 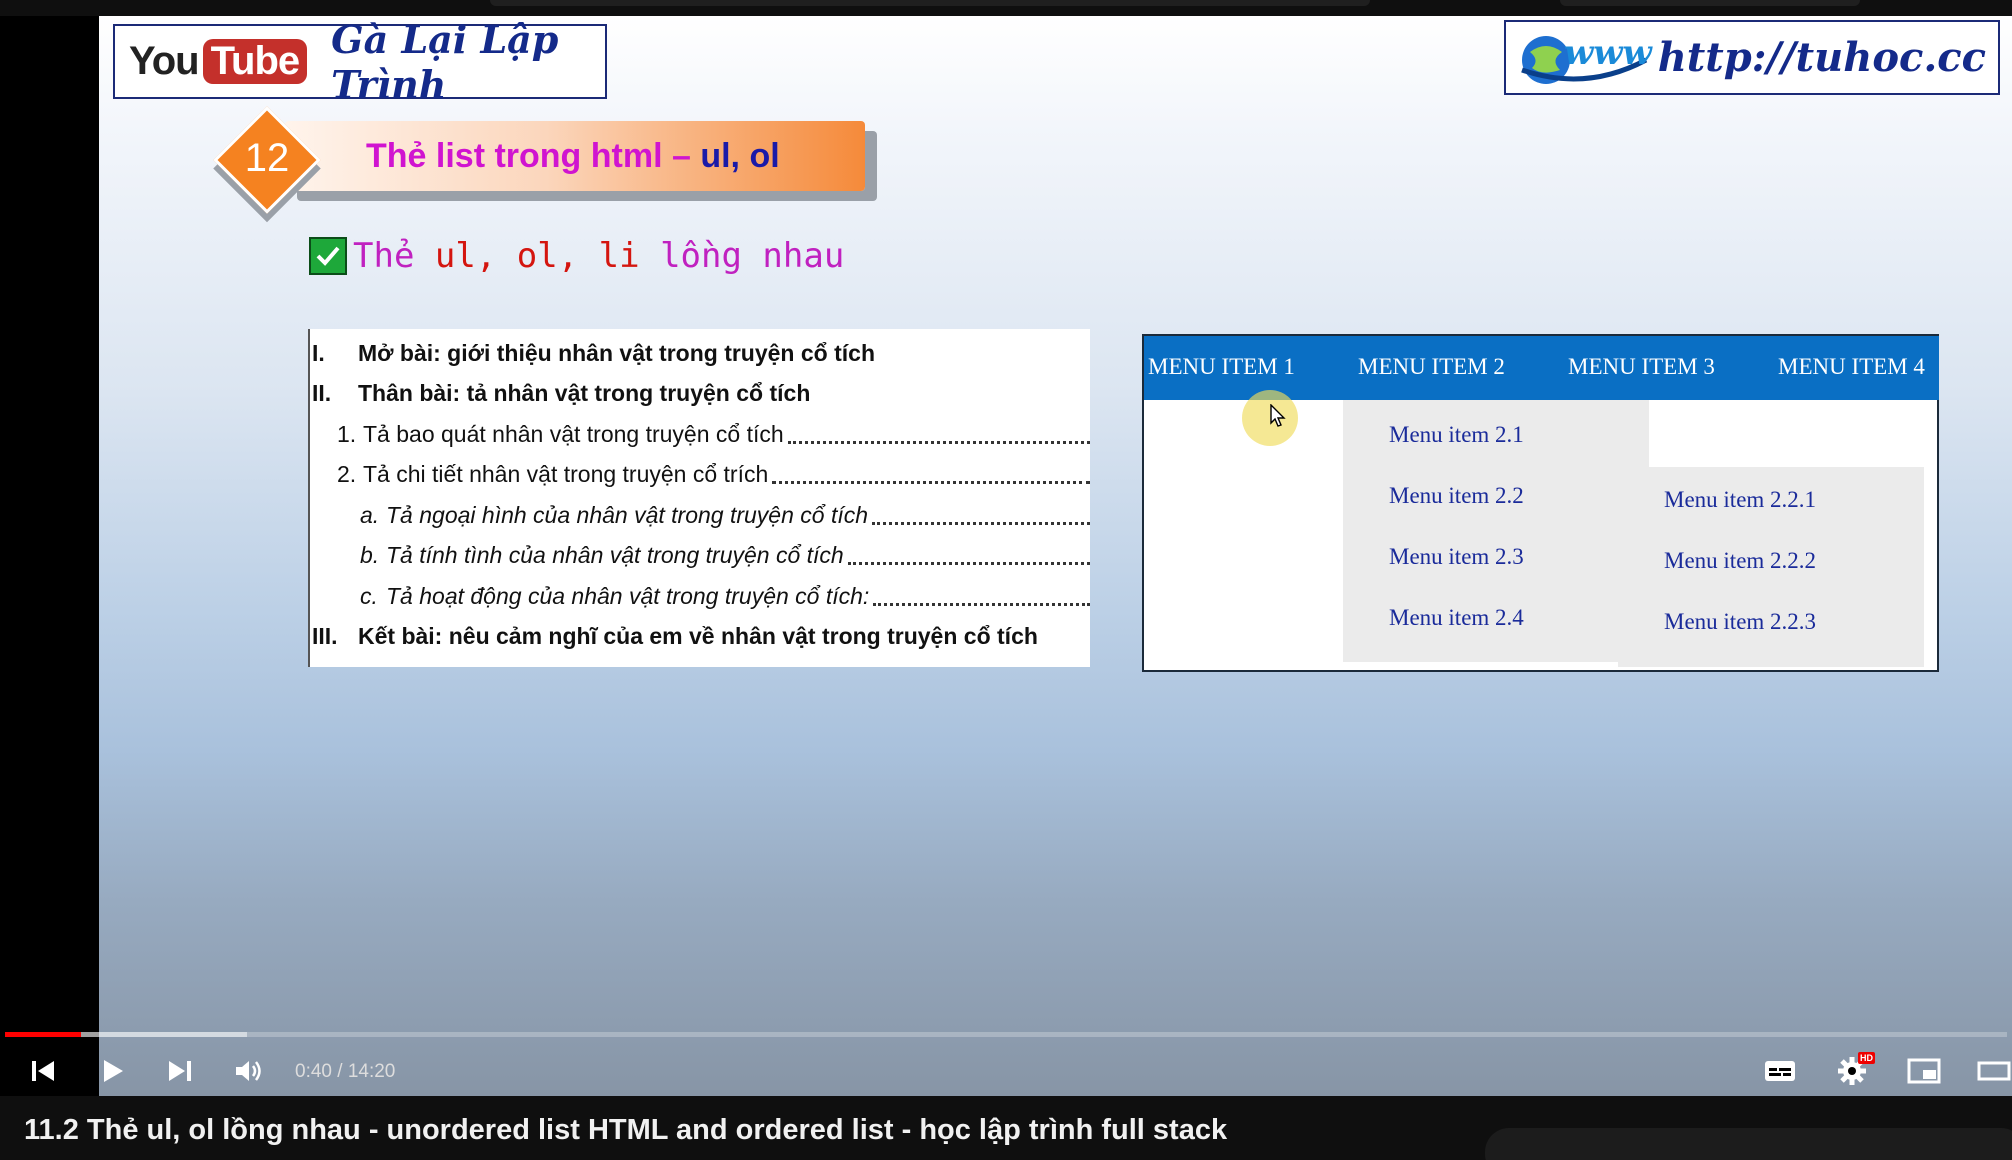 I want to click on menu-item-4: MENU ITEM 4, so click(x=1851, y=367).